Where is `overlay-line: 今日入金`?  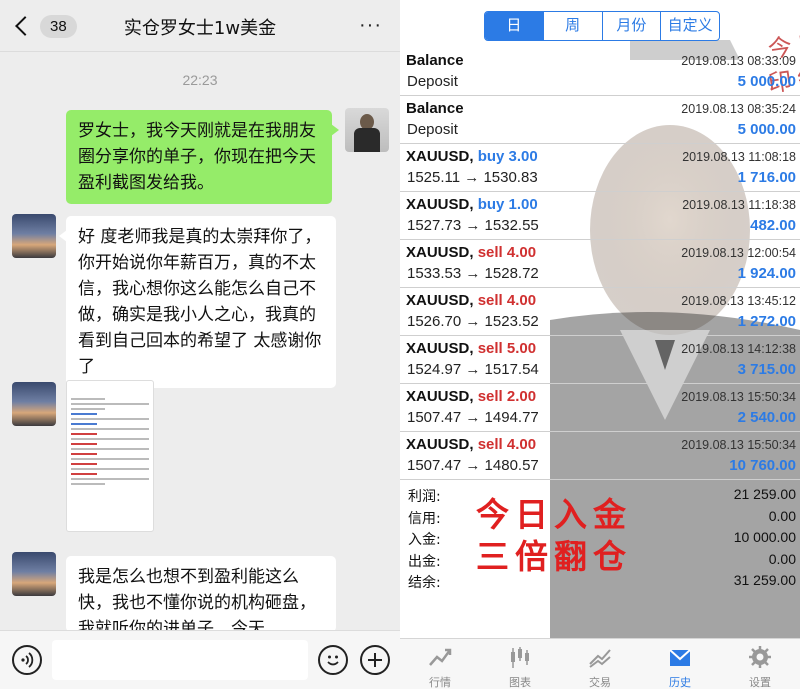
overlay-line: 今日入金 is located at coordinates (554, 514).